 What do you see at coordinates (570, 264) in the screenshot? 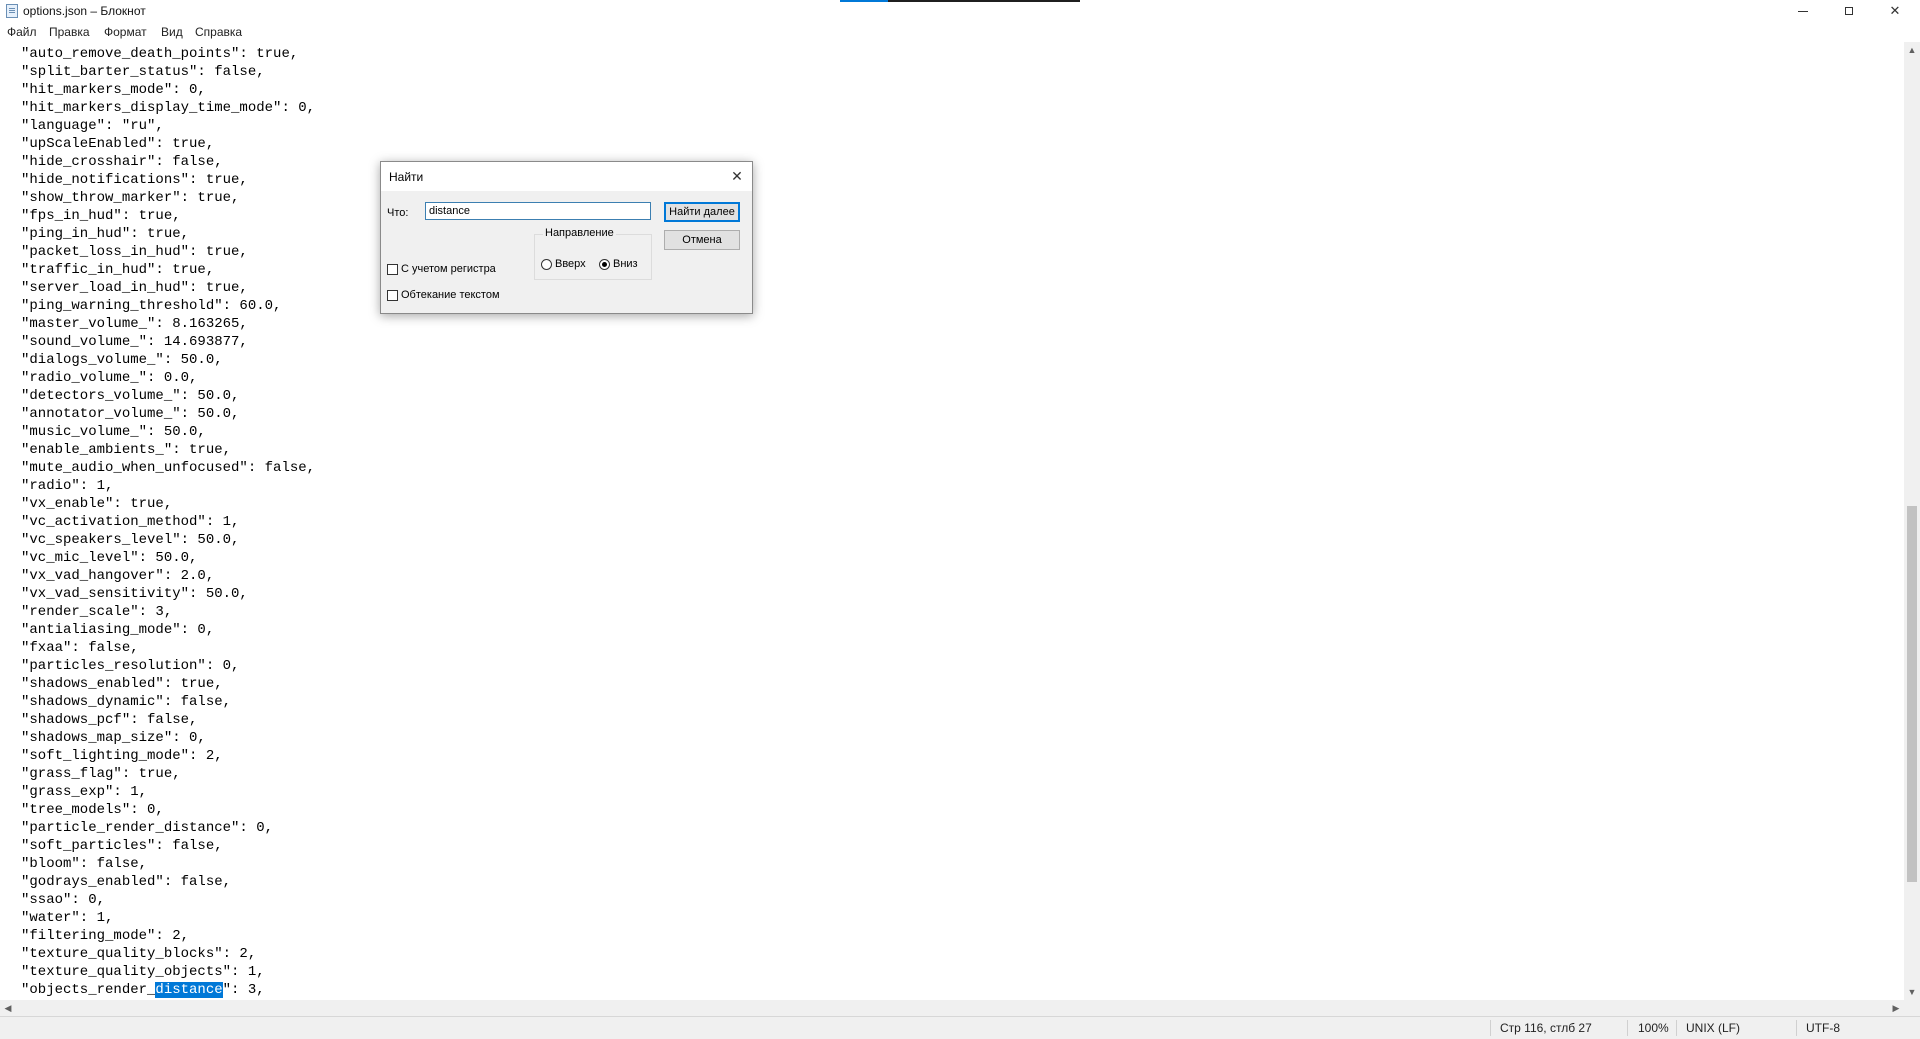
I see `direction-up-label: Вверх` at bounding box center [570, 264].